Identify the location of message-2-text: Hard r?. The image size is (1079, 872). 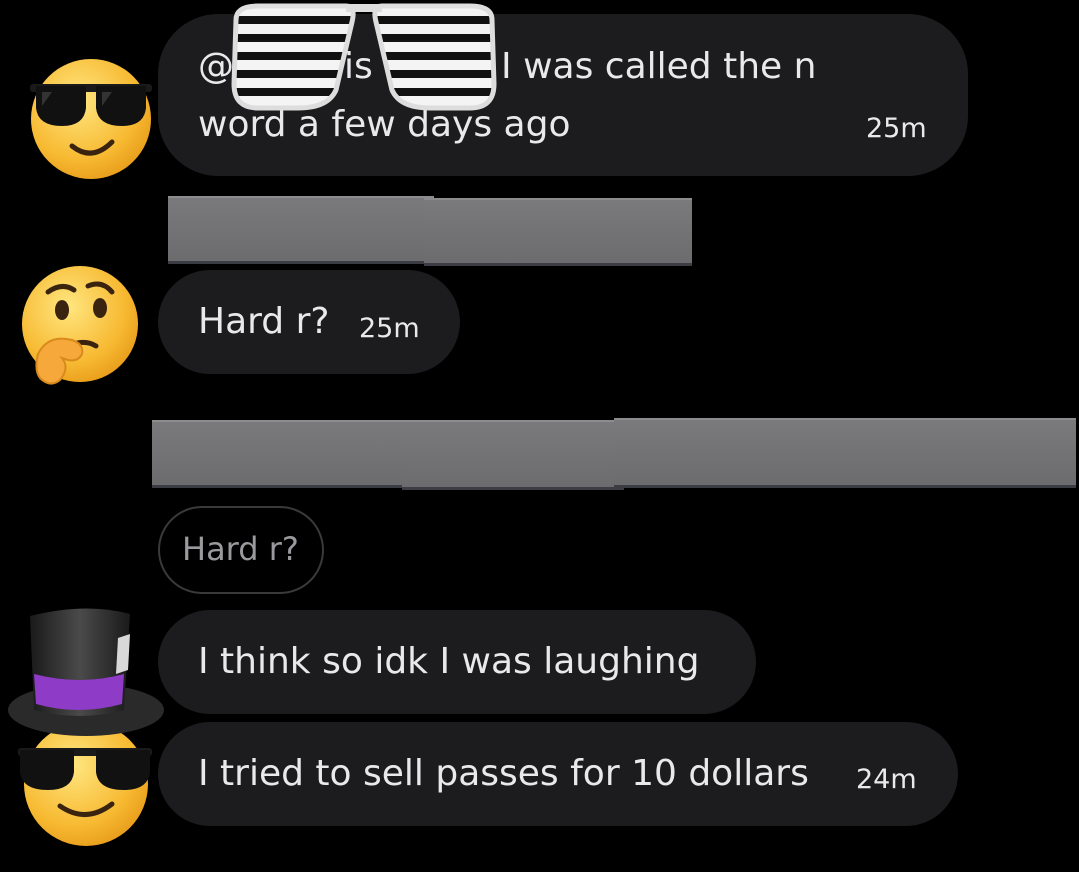
(264, 321).